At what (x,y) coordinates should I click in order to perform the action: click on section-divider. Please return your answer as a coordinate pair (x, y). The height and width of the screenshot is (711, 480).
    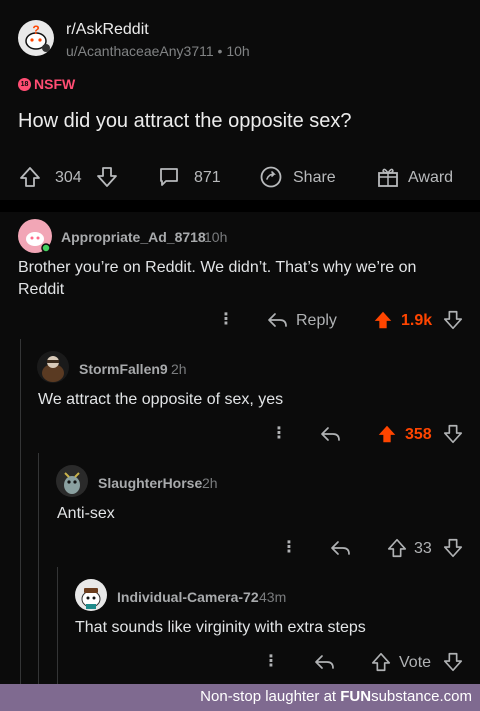
    Looking at the image, I should click on (240, 206).